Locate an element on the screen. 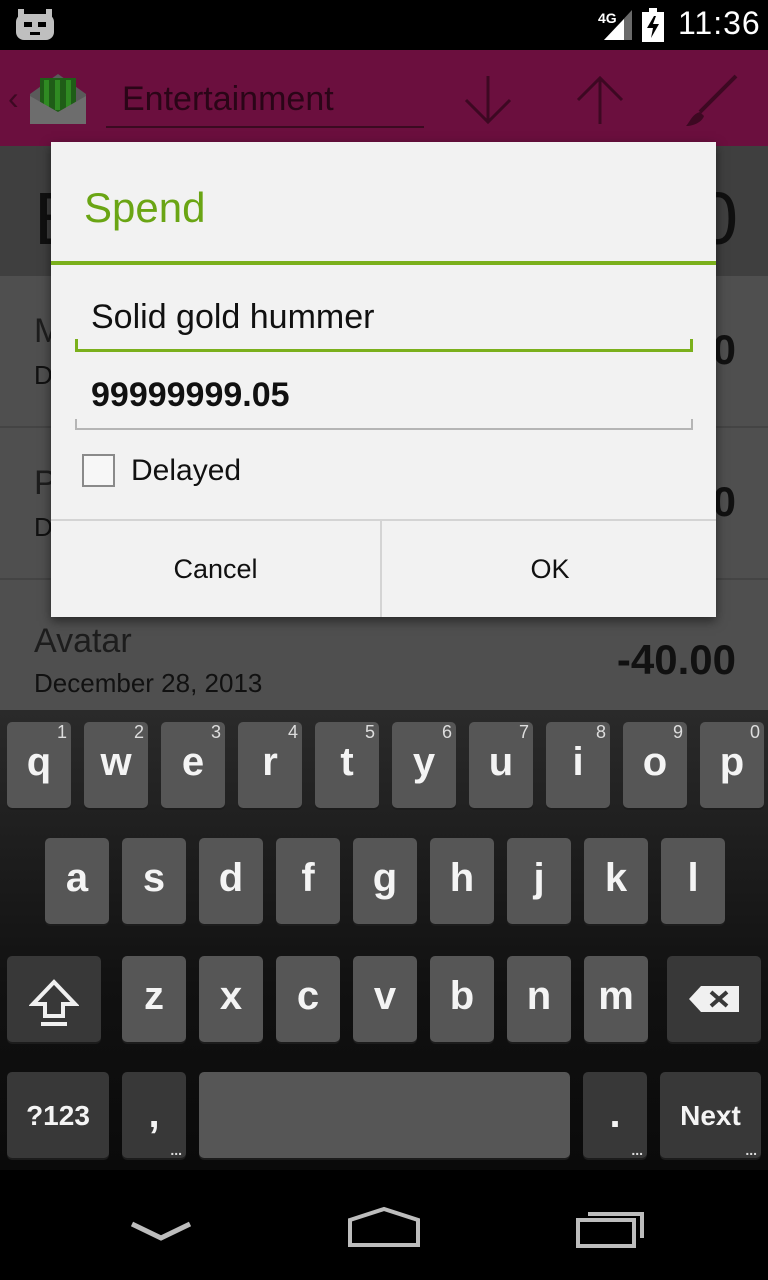 The image size is (768, 1280). key-q: q1 is located at coordinates (39, 765).